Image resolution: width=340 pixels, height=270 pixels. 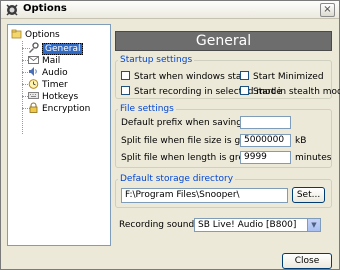 What do you see at coordinates (22, 87) in the screenshot?
I see `tree-connector` at bounding box center [22, 87].